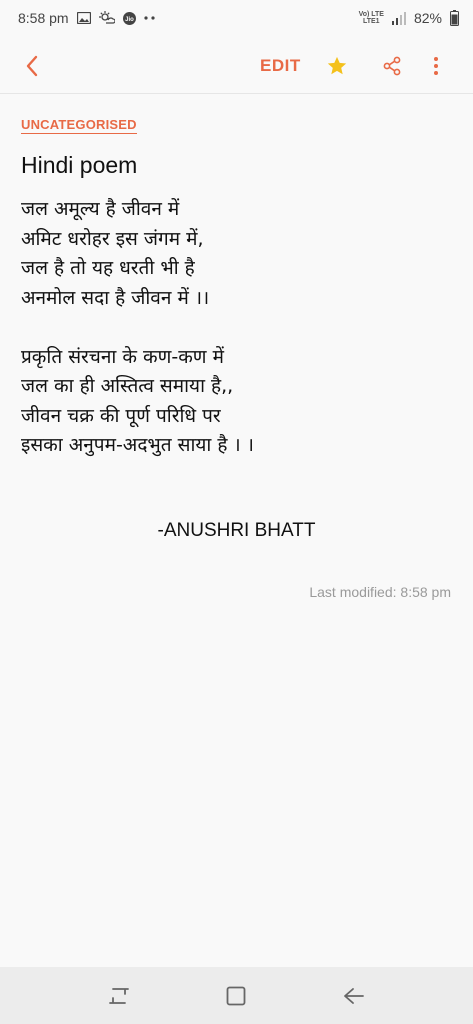 The image size is (473, 1024). I want to click on note-toolbar: EDIT, so click(236, 65).